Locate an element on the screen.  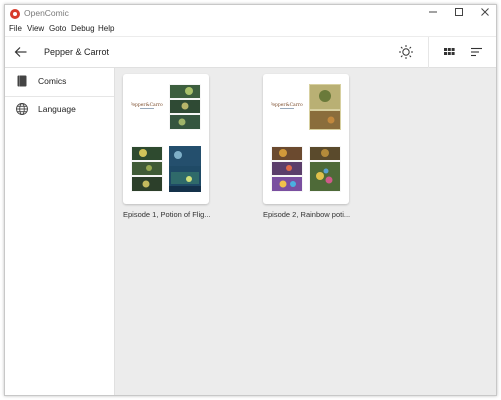
app-logo-icon is located at coordinates (15, 14).